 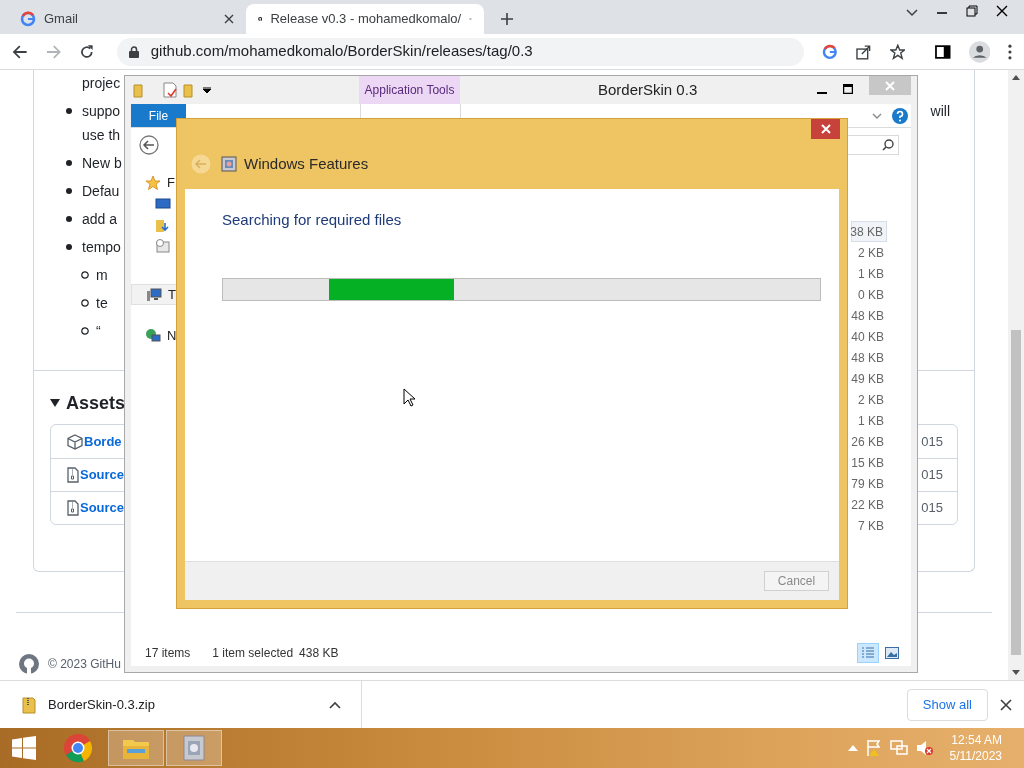 What do you see at coordinates (168, 653) in the screenshot?
I see `item-count: 17 items` at bounding box center [168, 653].